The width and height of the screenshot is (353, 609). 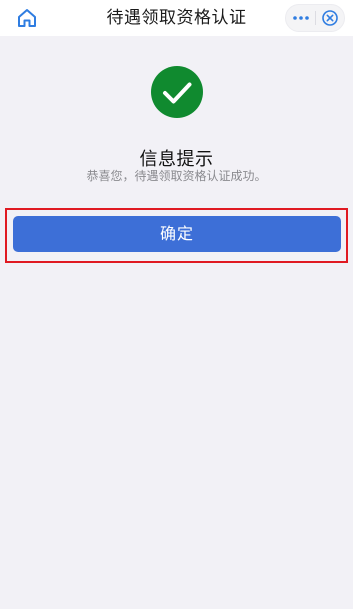 I want to click on navigation-bar: 待遇领取资格认证, so click(x=176, y=18).